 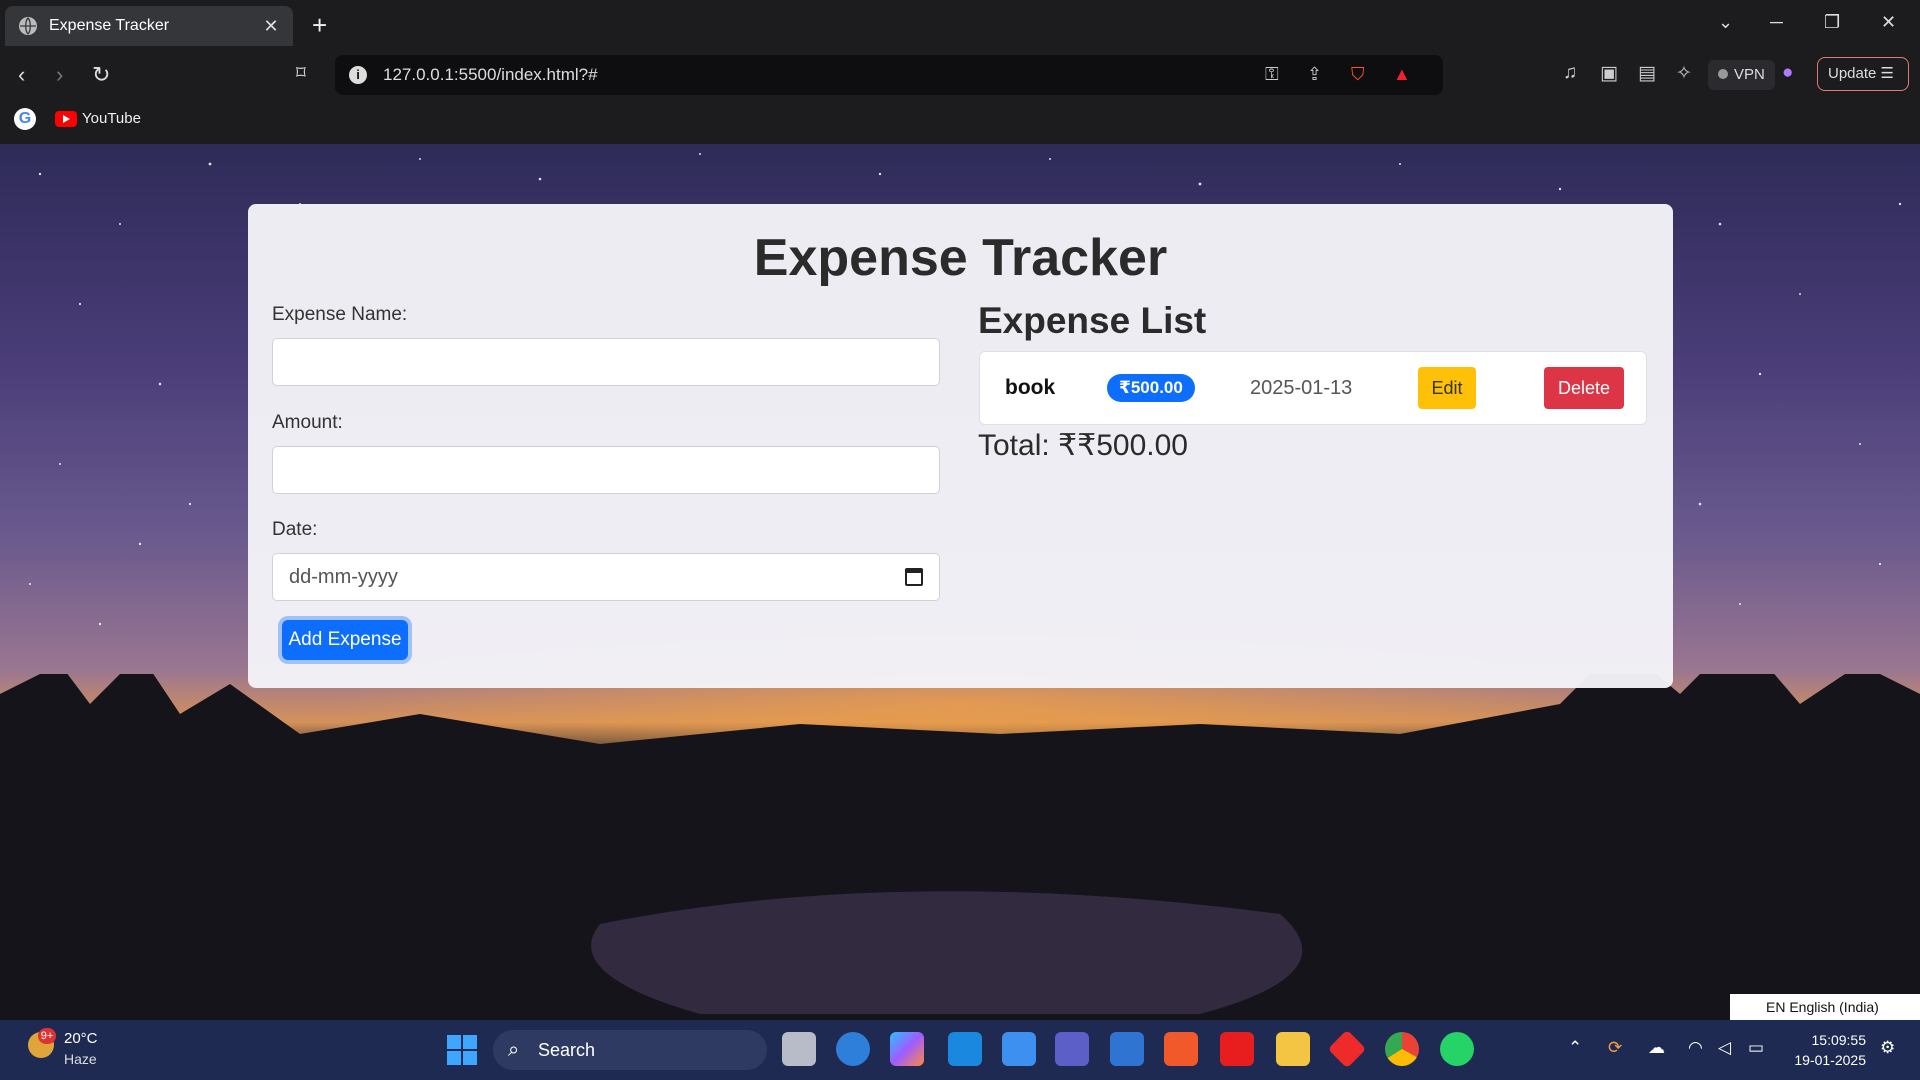 What do you see at coordinates (111, 118) in the screenshot?
I see `bookmark-youtube: YouTube` at bounding box center [111, 118].